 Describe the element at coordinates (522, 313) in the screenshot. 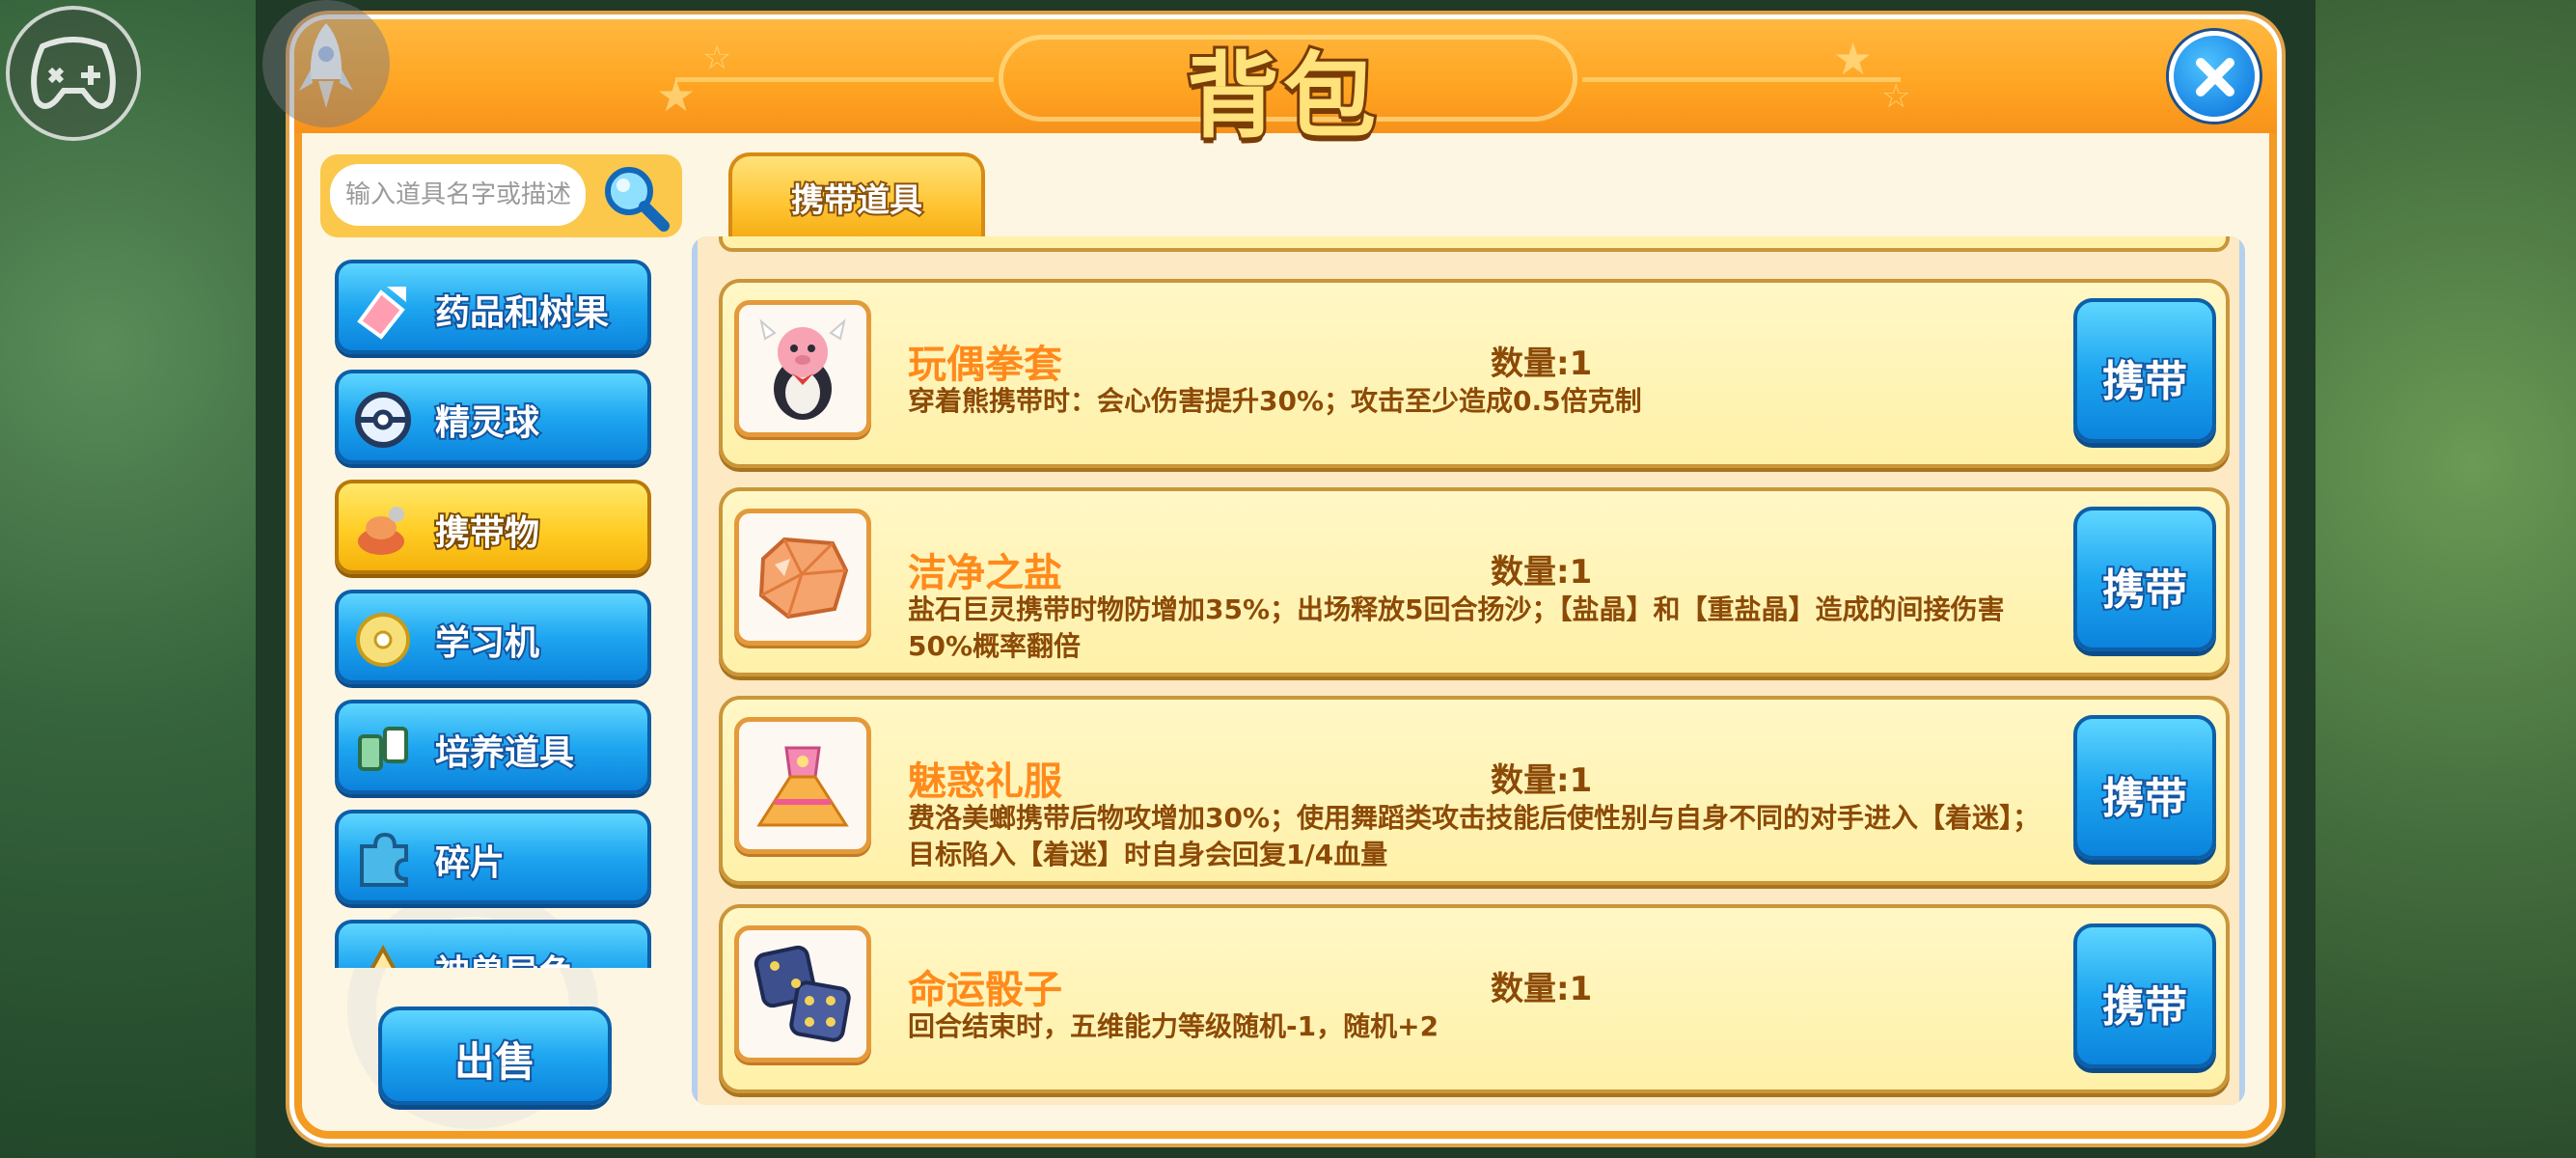

I see `category-label: 药品和树果` at that location.